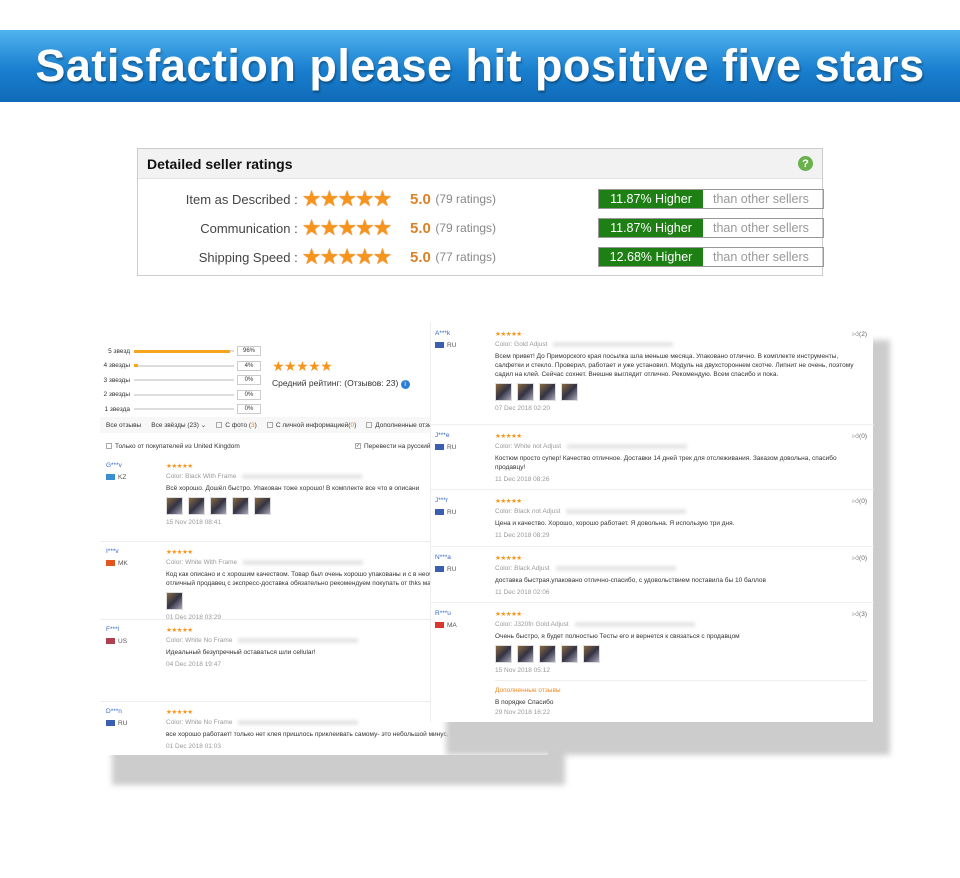 Image resolution: width=960 pixels, height=878 pixels. What do you see at coordinates (201, 476) in the screenshot?
I see `review-color: Color: Black With Frame` at bounding box center [201, 476].